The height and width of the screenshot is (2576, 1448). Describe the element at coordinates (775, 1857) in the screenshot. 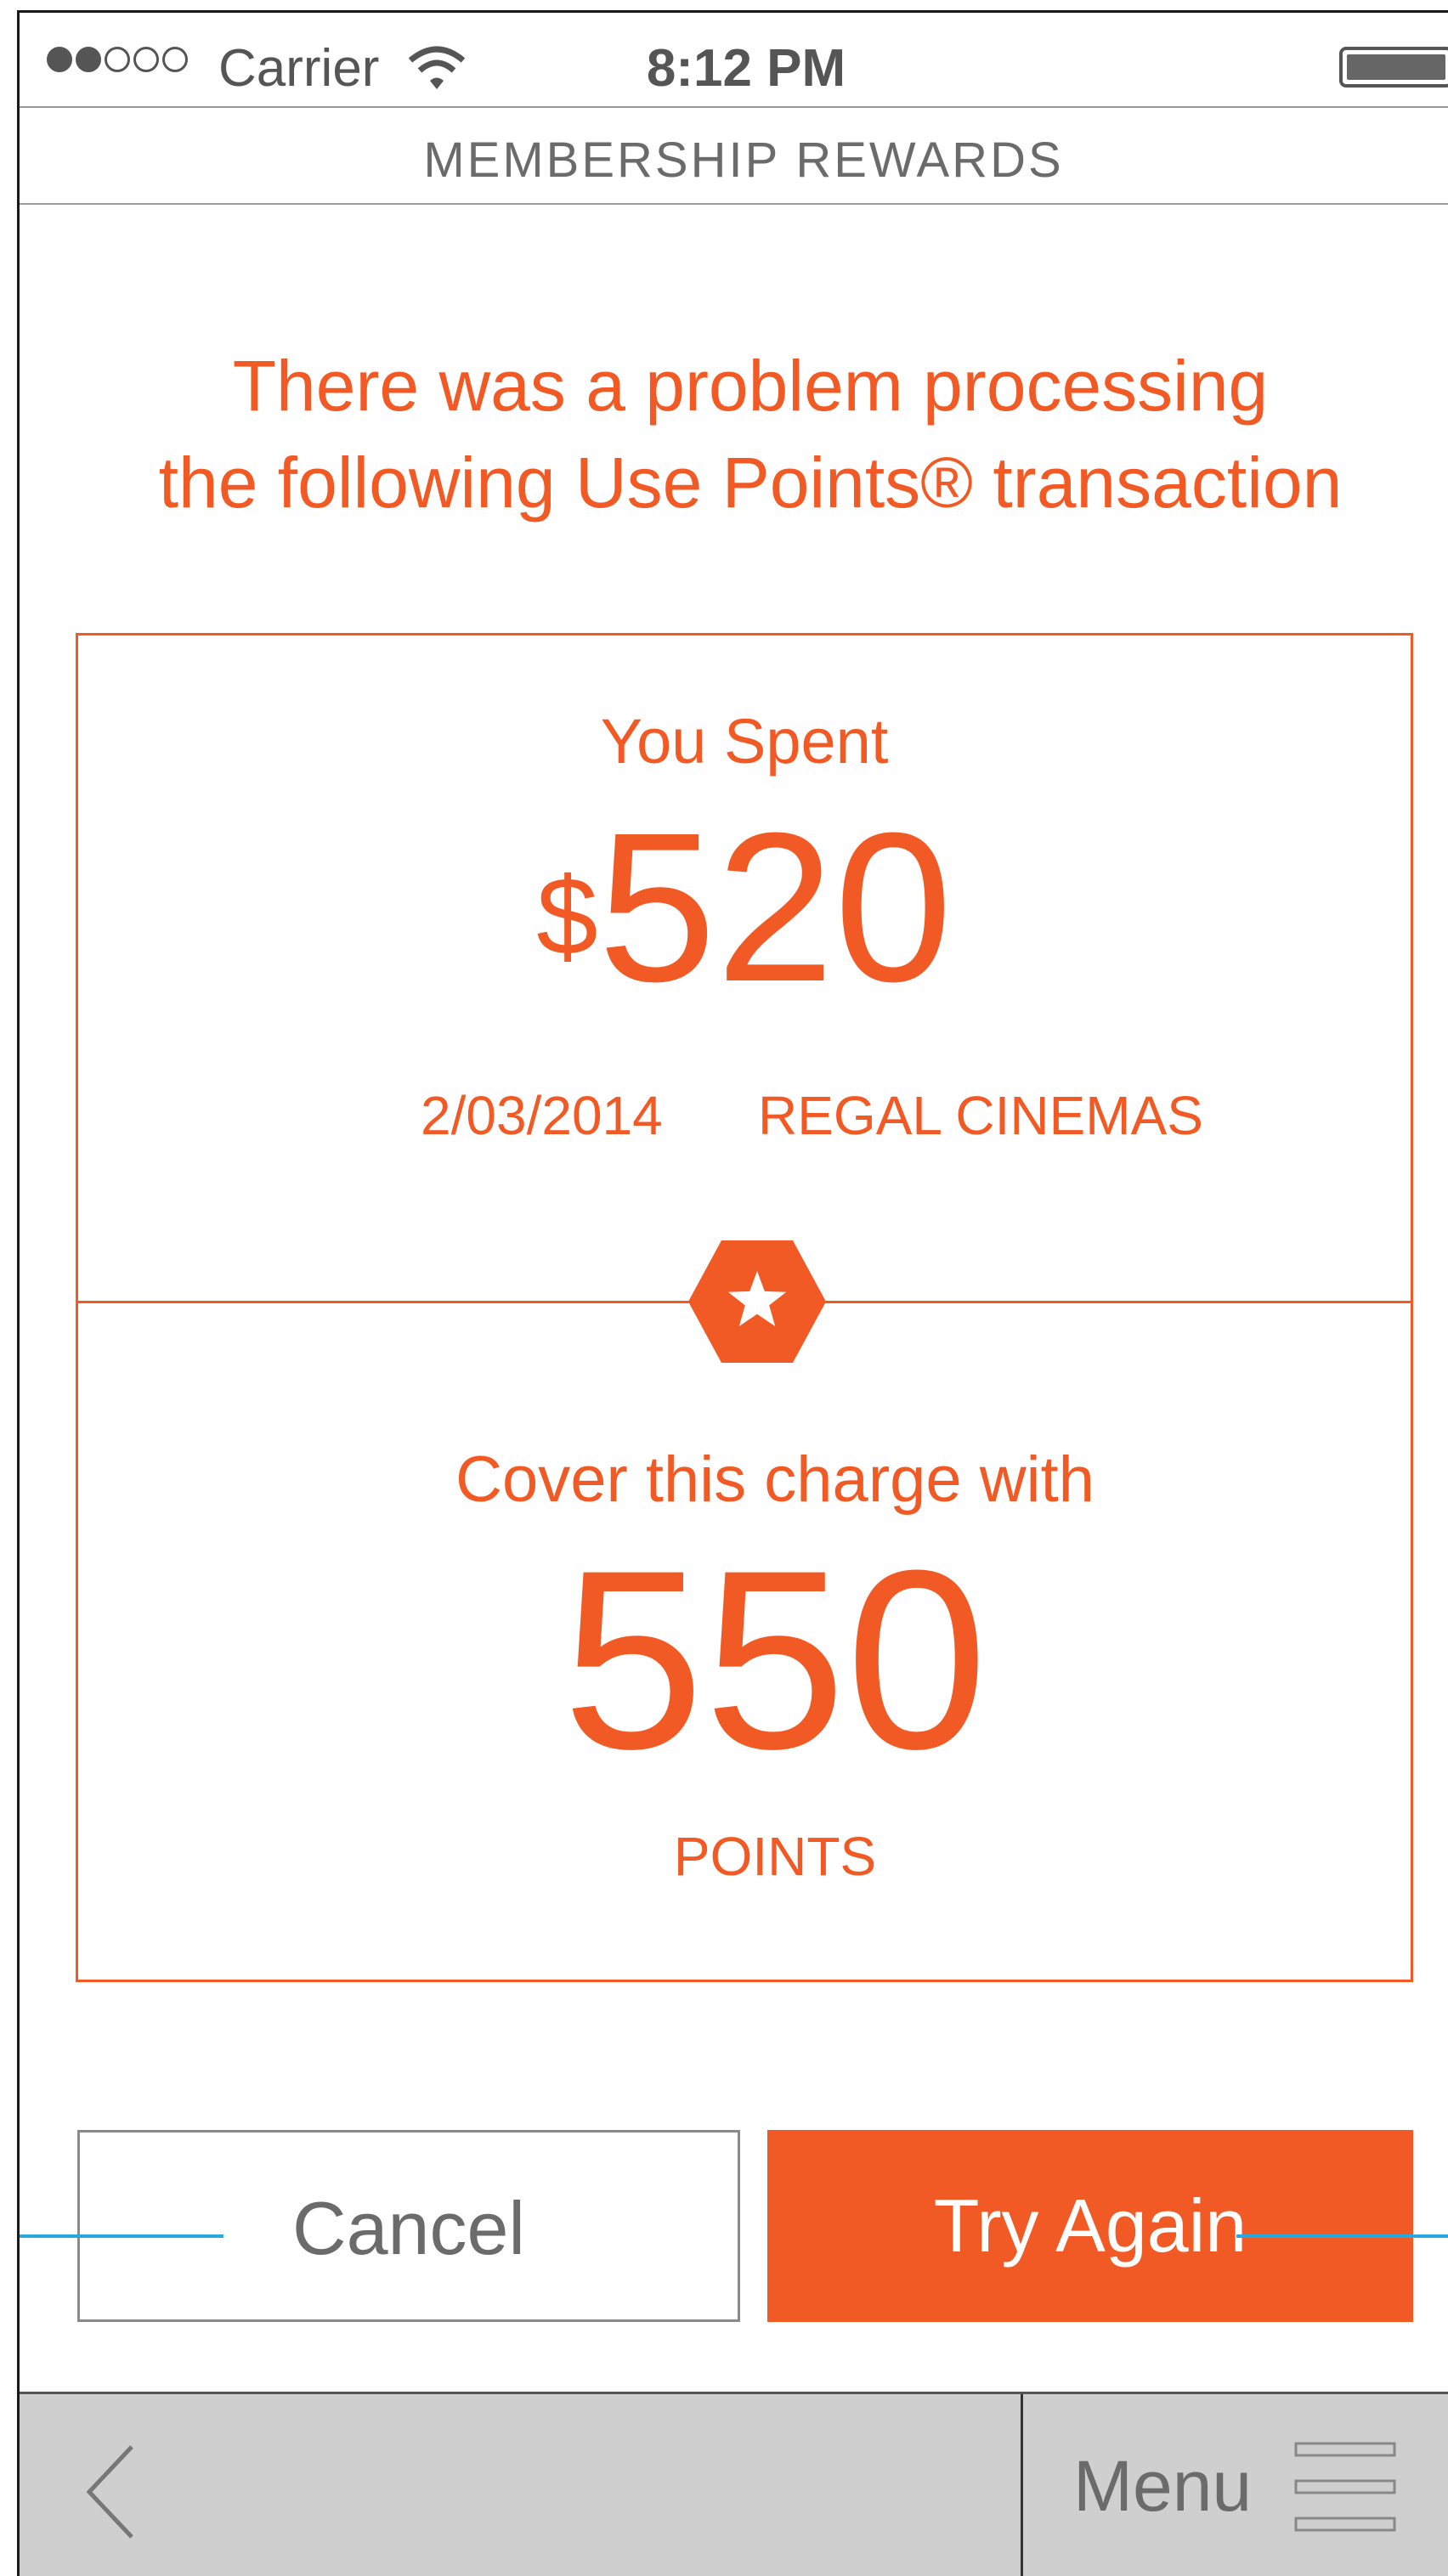

I see `points-unit: POINTS` at that location.